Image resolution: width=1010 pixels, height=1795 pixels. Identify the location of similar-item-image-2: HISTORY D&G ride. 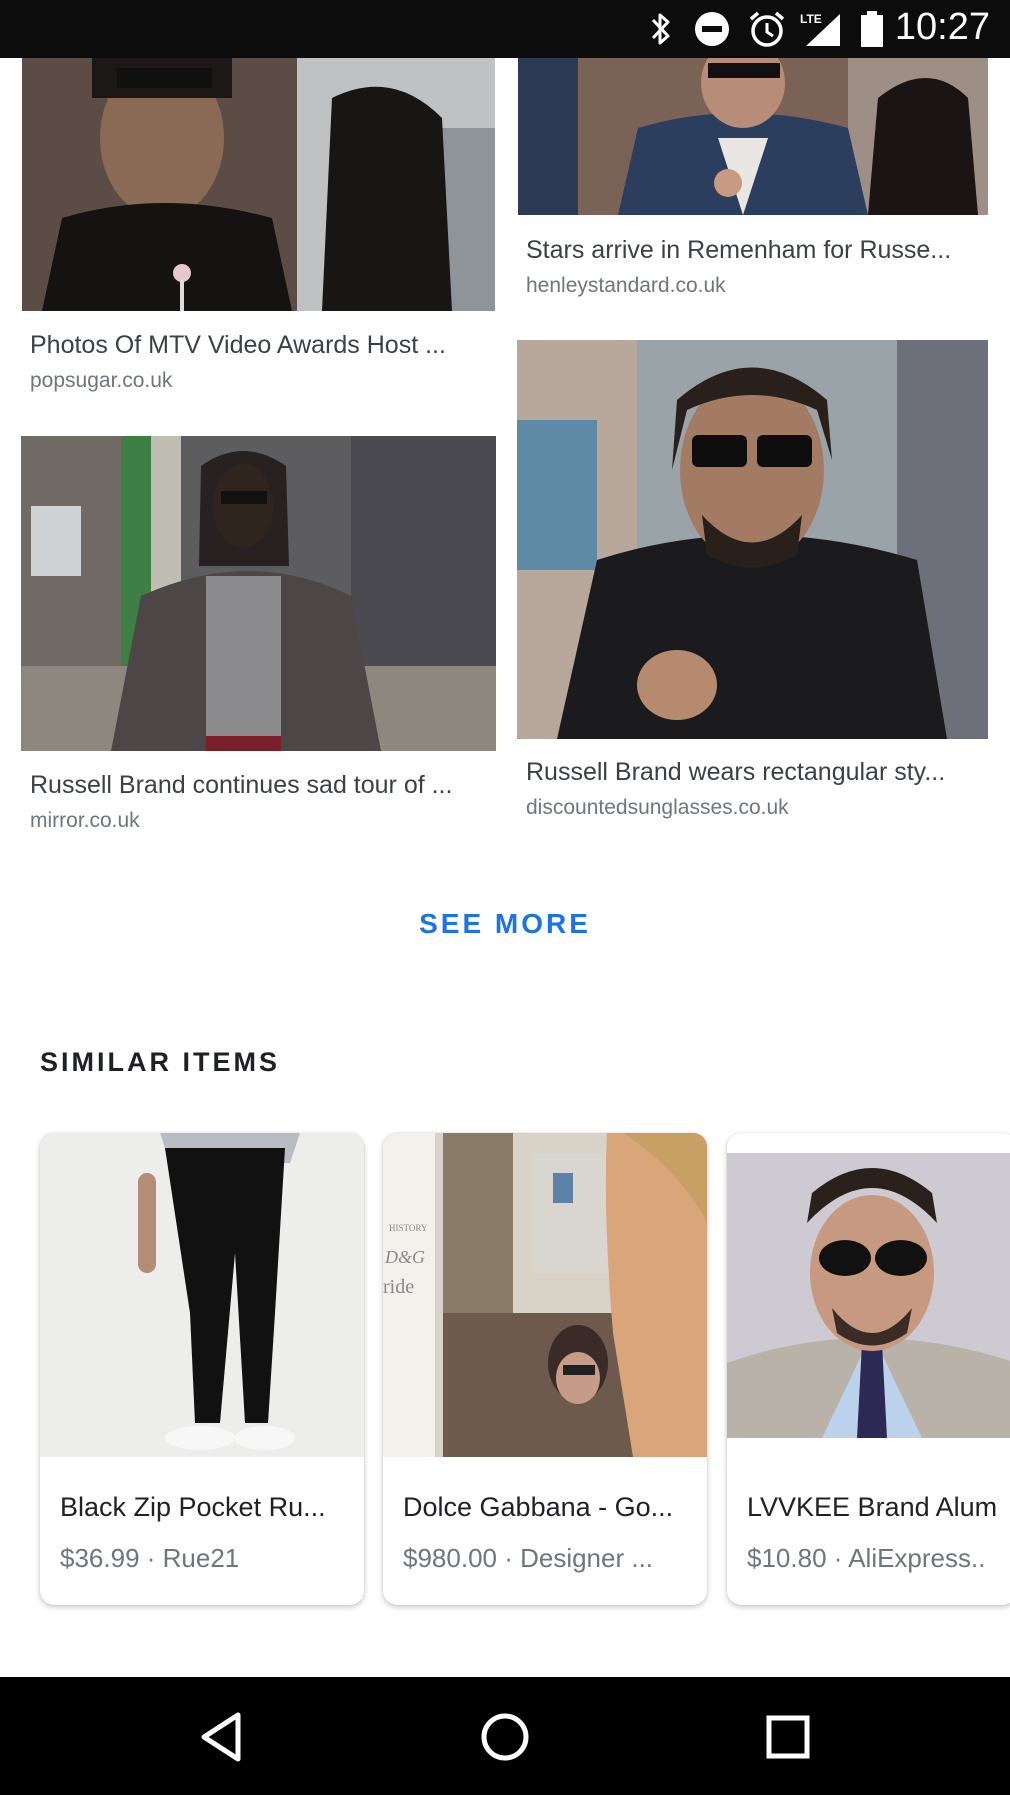
(545, 1295).